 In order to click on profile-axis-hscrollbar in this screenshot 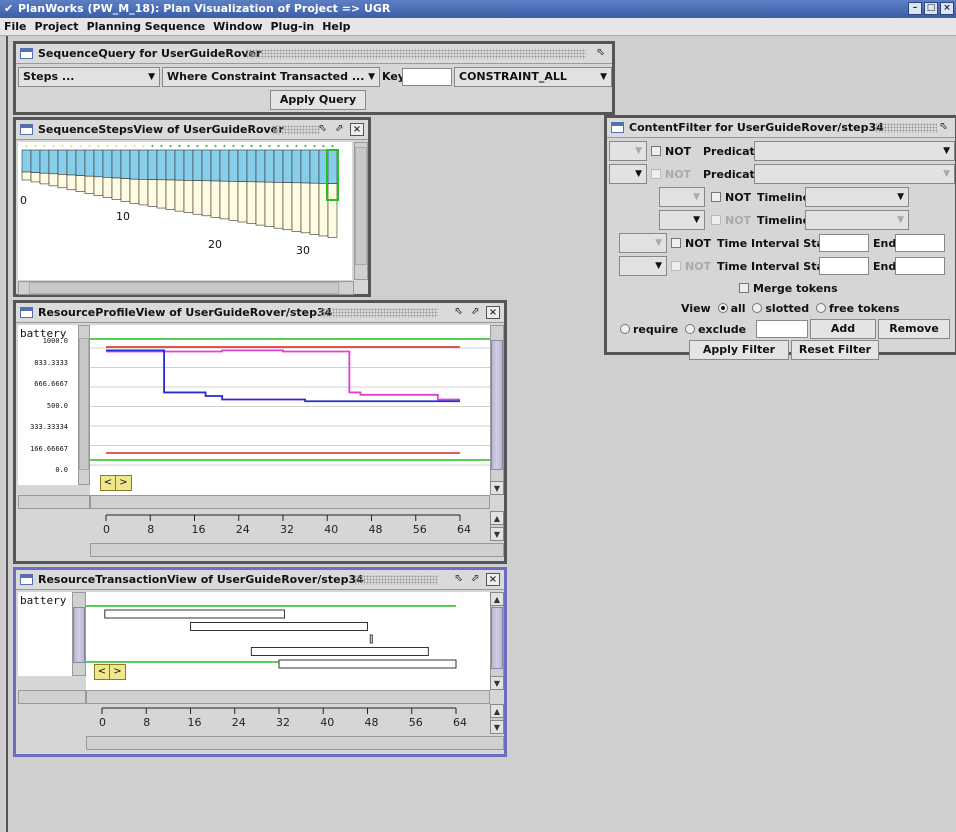, I will do `click(297, 550)`.